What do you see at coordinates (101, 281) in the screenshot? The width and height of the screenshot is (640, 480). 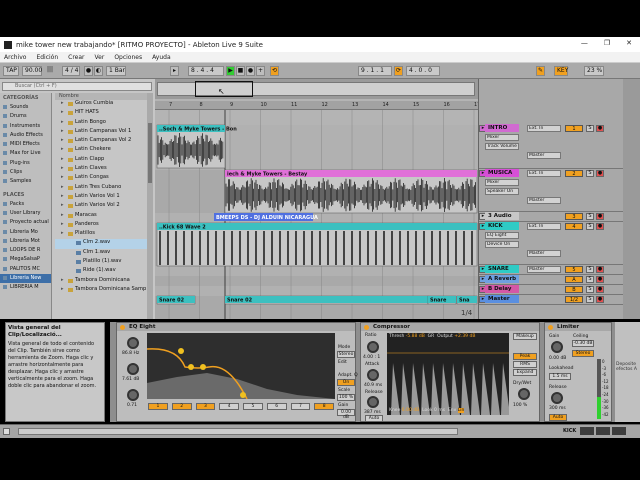 I see `browser-folder: Tambora Dominicana` at bounding box center [101, 281].